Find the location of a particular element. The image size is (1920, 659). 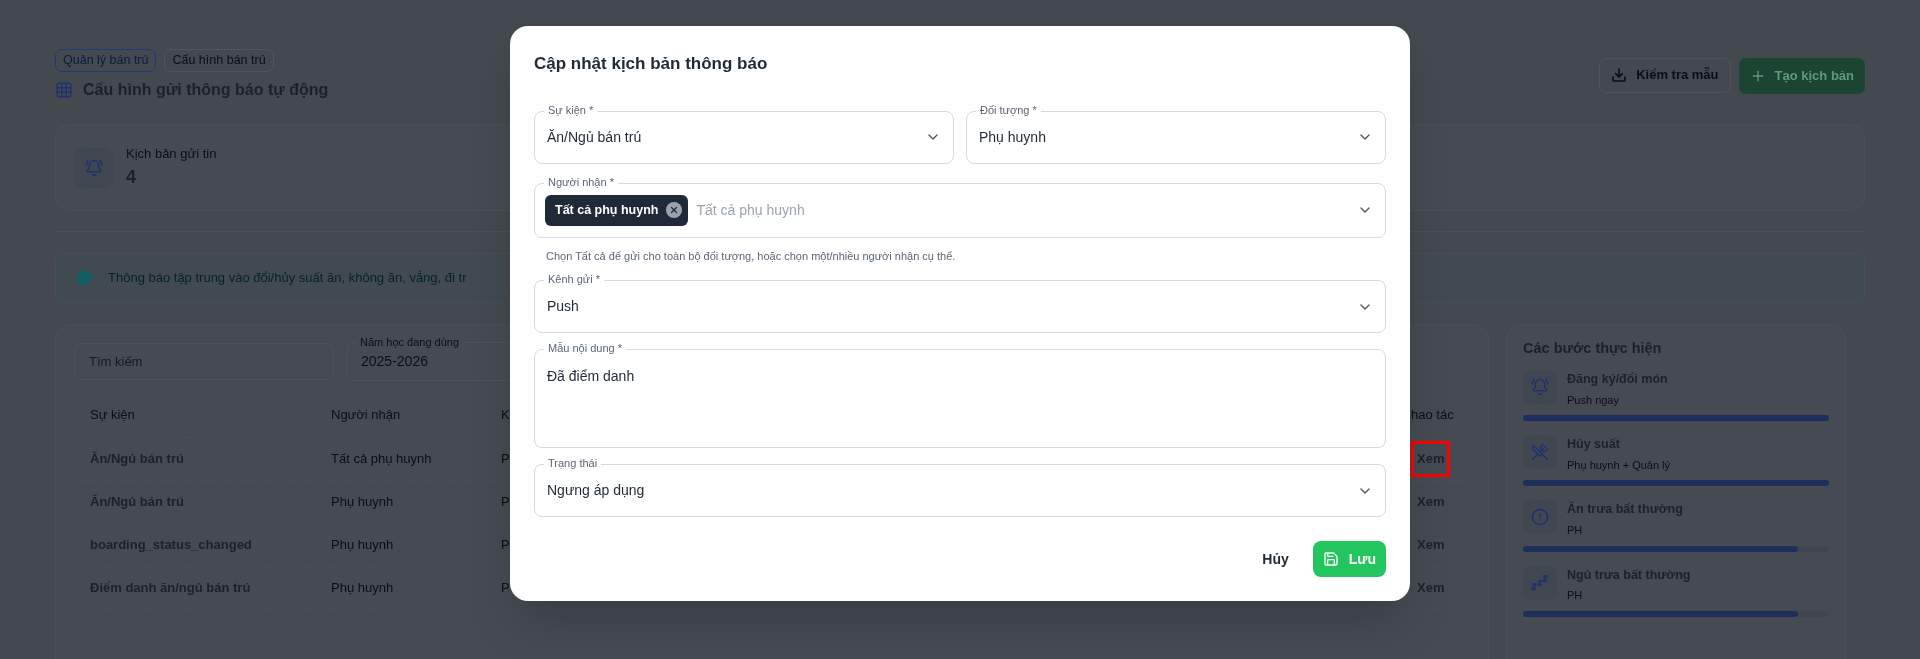

select-value: Ăn/Ngủ bán trú is located at coordinates (594, 137).